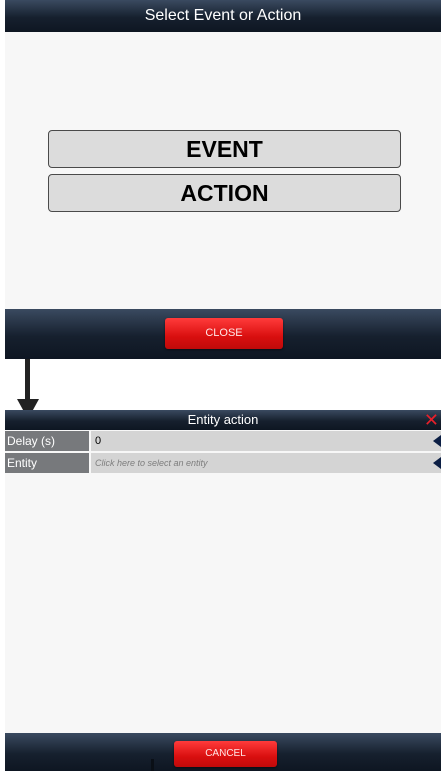 This screenshot has width=441, height=771. What do you see at coordinates (225, 754) in the screenshot?
I see `cancel-button: CANCEL` at bounding box center [225, 754].